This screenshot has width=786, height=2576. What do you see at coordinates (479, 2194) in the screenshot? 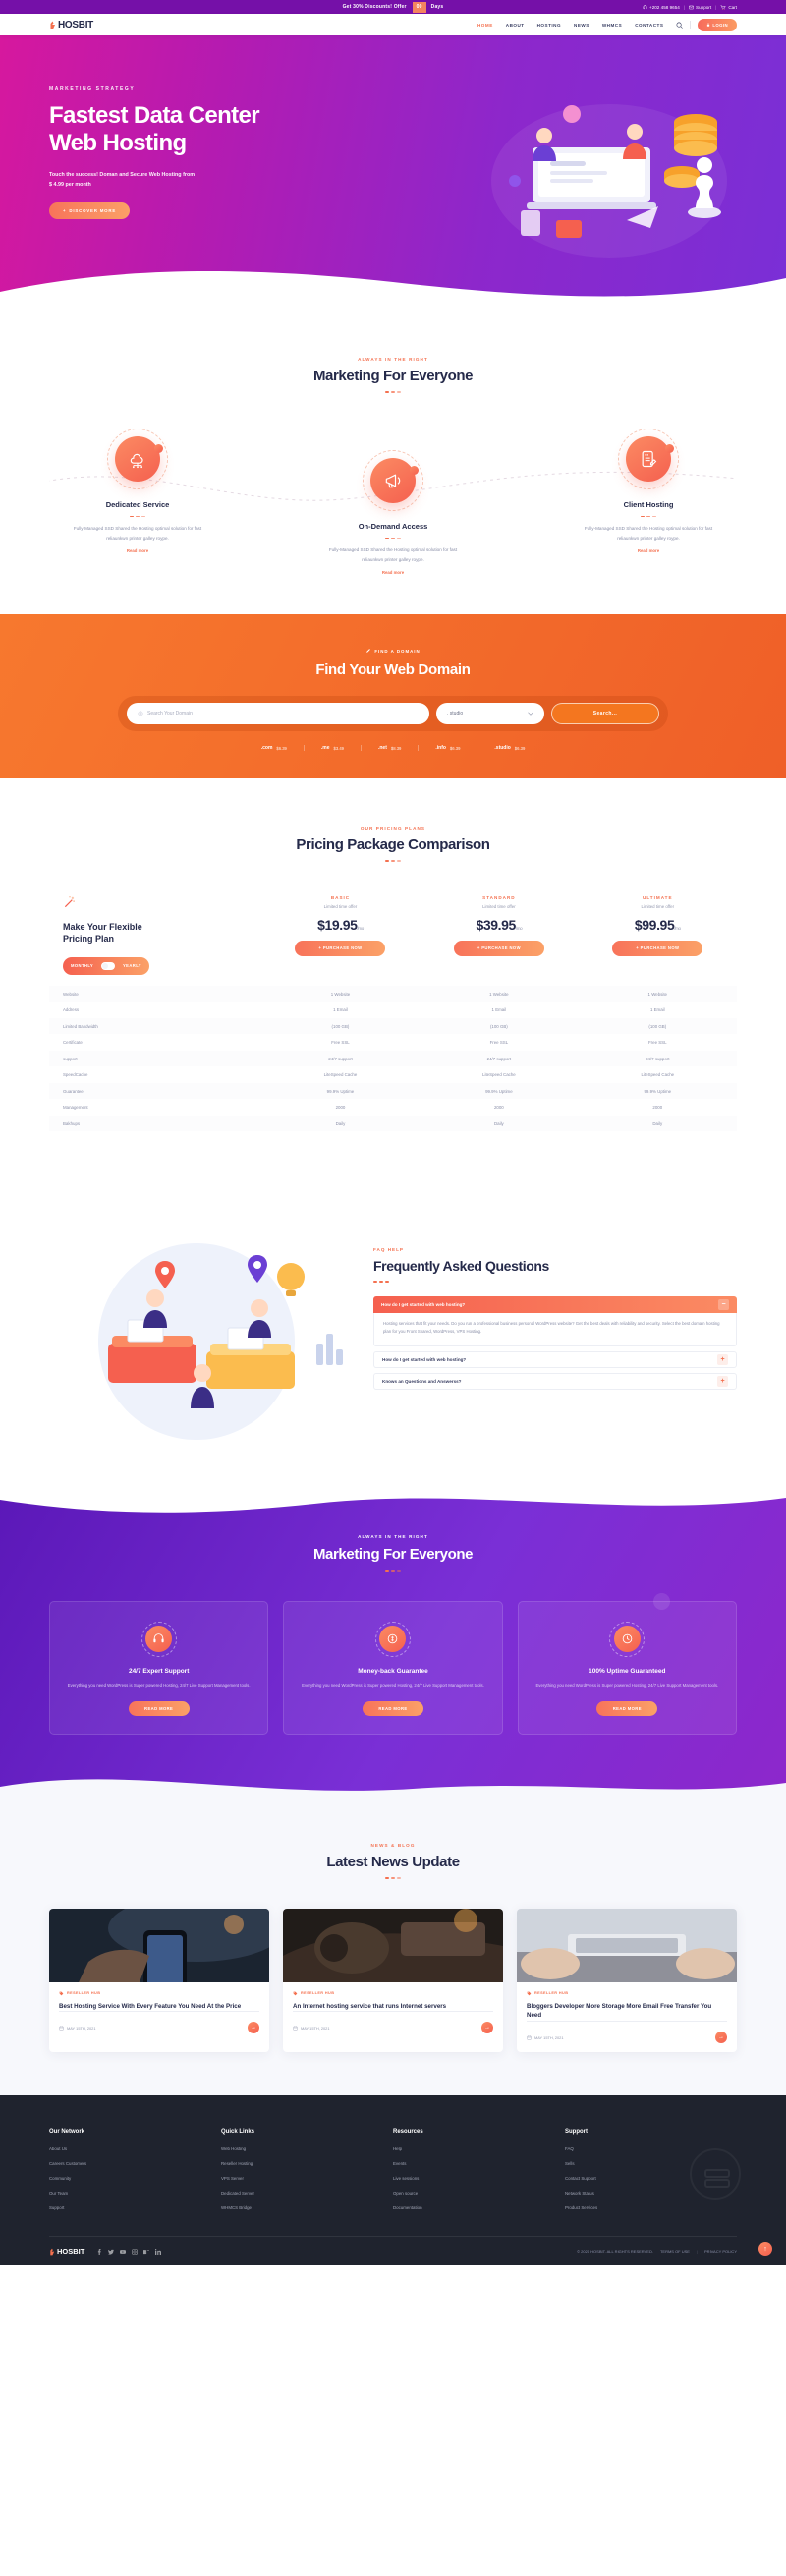
I see `footer-link: Open source` at bounding box center [479, 2194].